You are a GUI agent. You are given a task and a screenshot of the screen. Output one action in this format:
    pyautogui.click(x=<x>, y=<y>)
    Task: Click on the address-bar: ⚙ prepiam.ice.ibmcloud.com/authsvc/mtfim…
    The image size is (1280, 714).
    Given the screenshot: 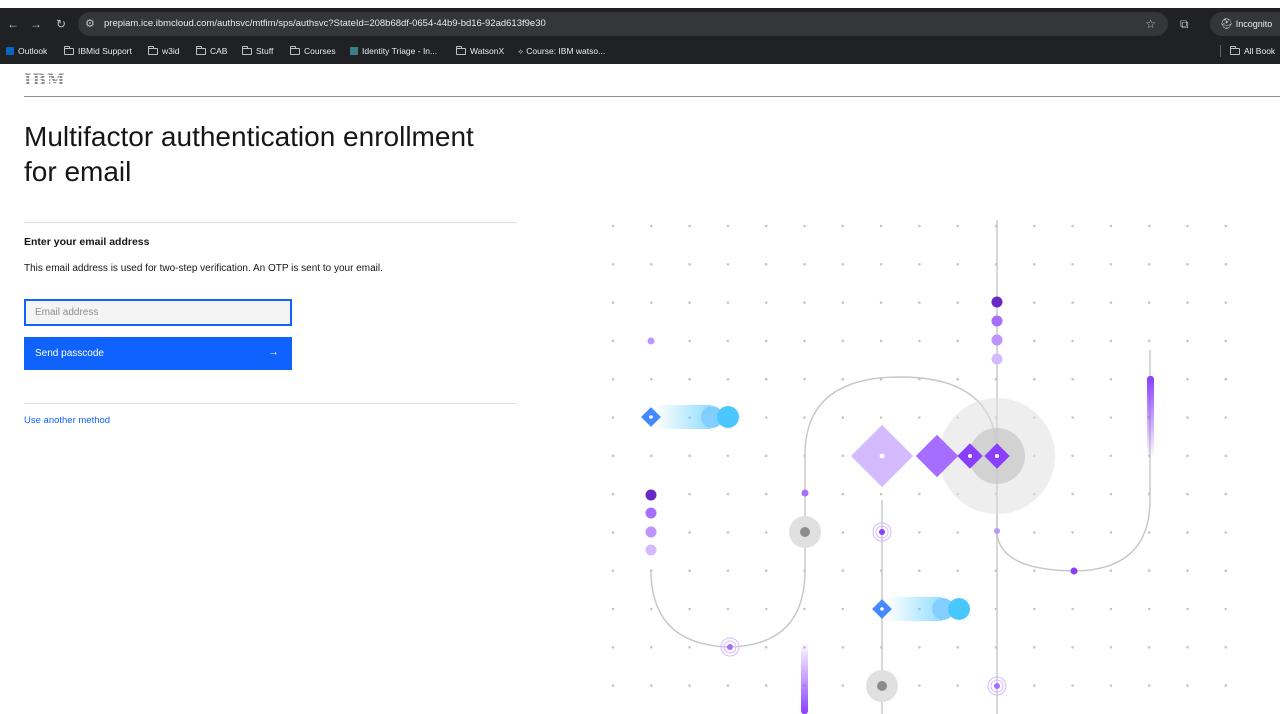 What is the action you would take?
    pyautogui.click(x=623, y=24)
    